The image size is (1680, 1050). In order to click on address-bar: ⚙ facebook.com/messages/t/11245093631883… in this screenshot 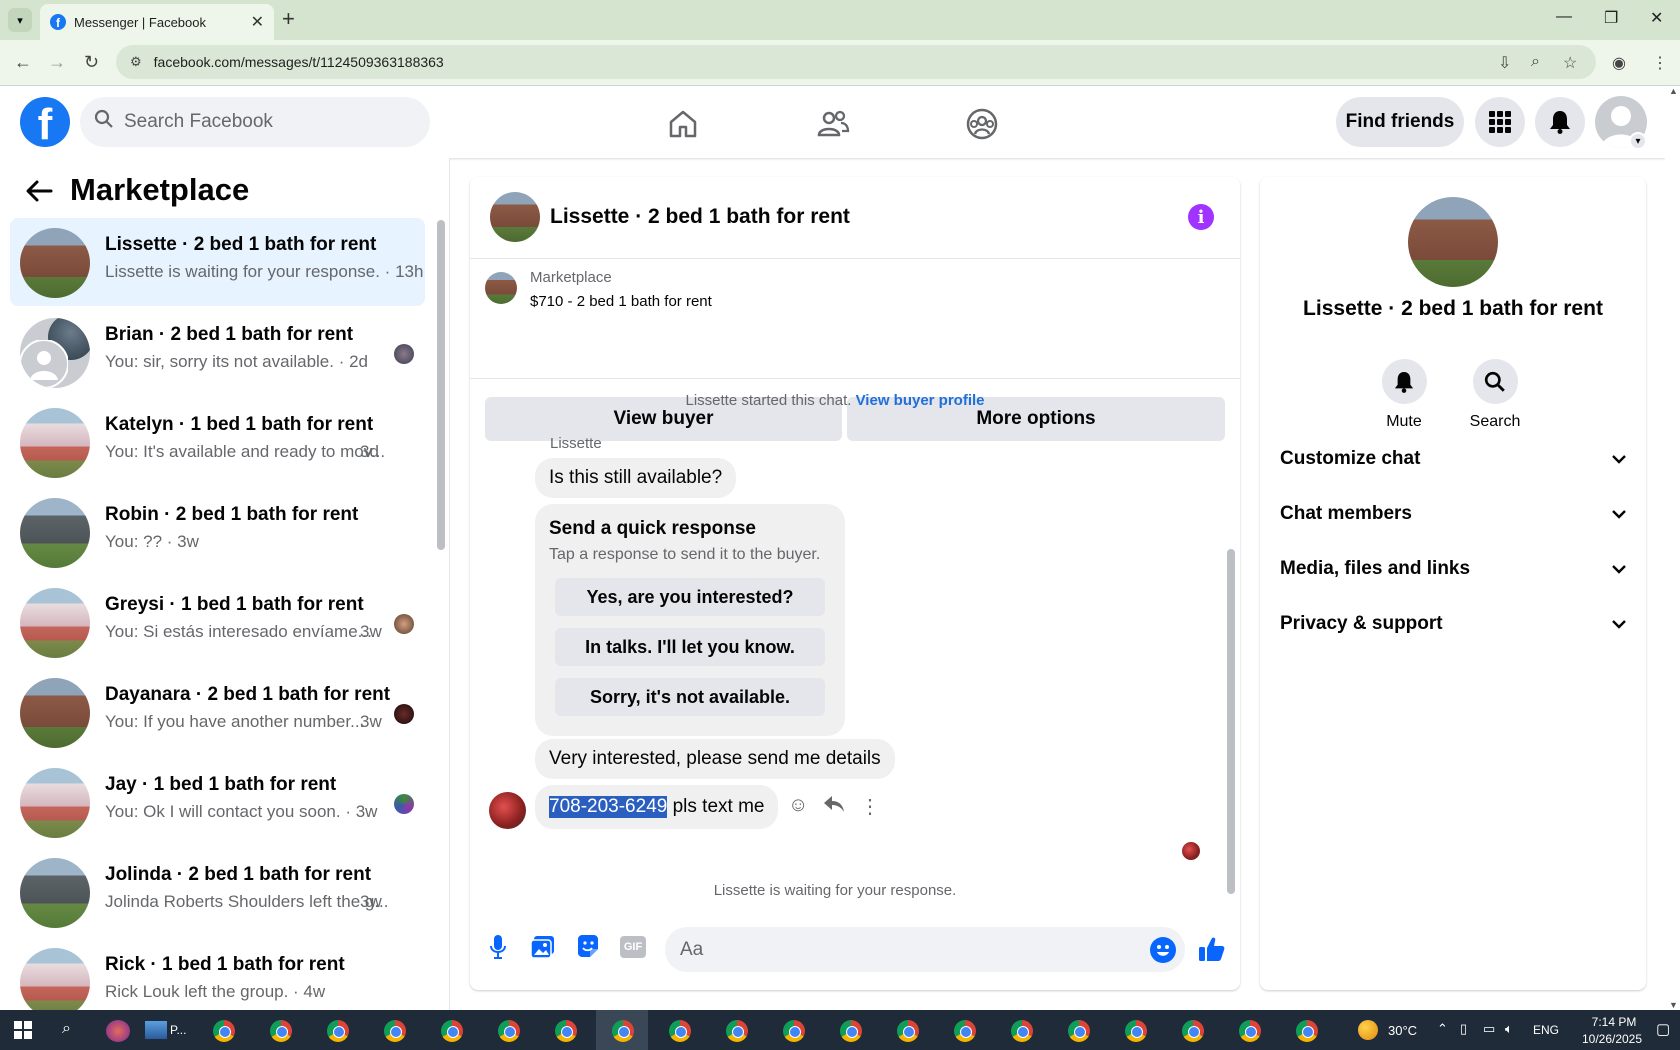, I will do `click(856, 62)`.